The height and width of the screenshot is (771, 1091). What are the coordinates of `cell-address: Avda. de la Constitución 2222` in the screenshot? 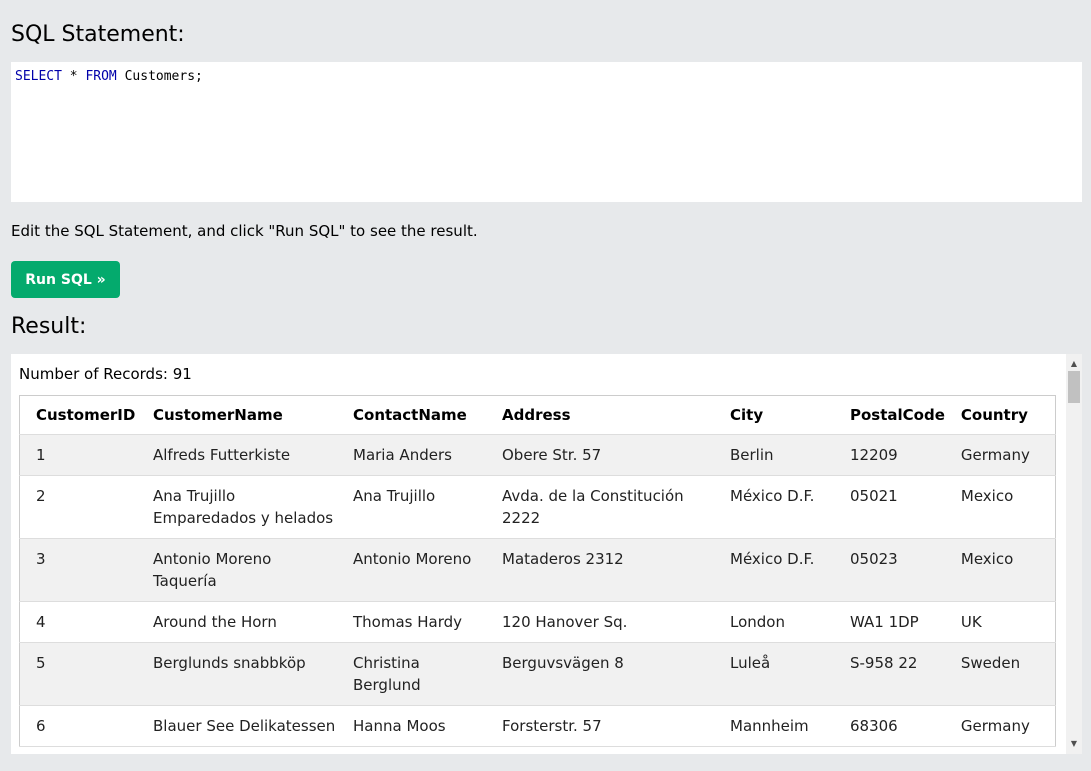 It's located at (600, 507).